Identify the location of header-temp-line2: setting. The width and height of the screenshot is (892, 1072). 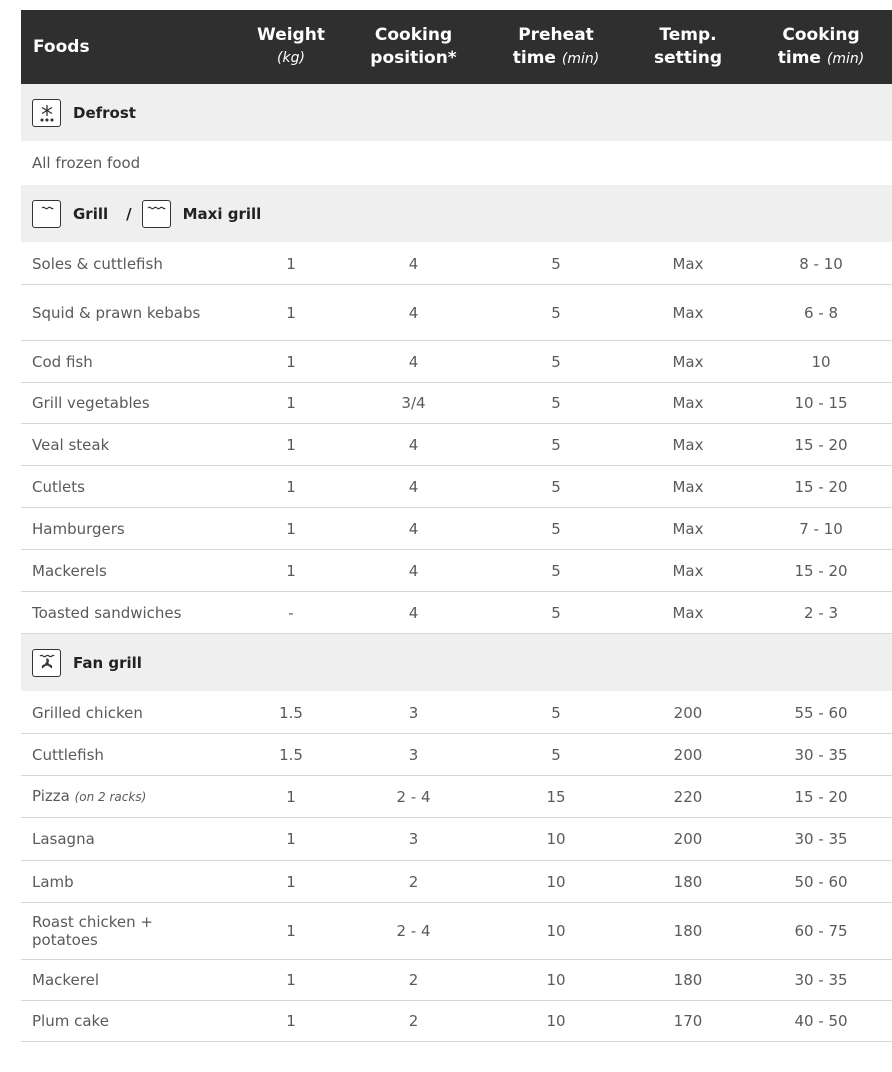
(688, 58).